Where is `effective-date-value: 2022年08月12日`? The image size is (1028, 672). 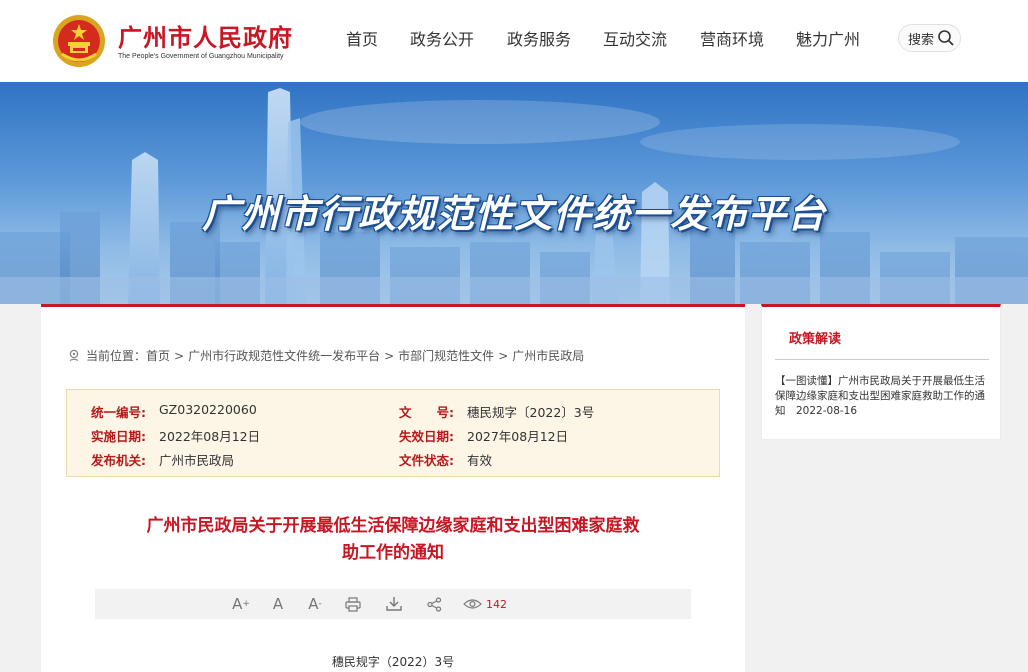
effective-date-value: 2022年08月12日 is located at coordinates (210, 436).